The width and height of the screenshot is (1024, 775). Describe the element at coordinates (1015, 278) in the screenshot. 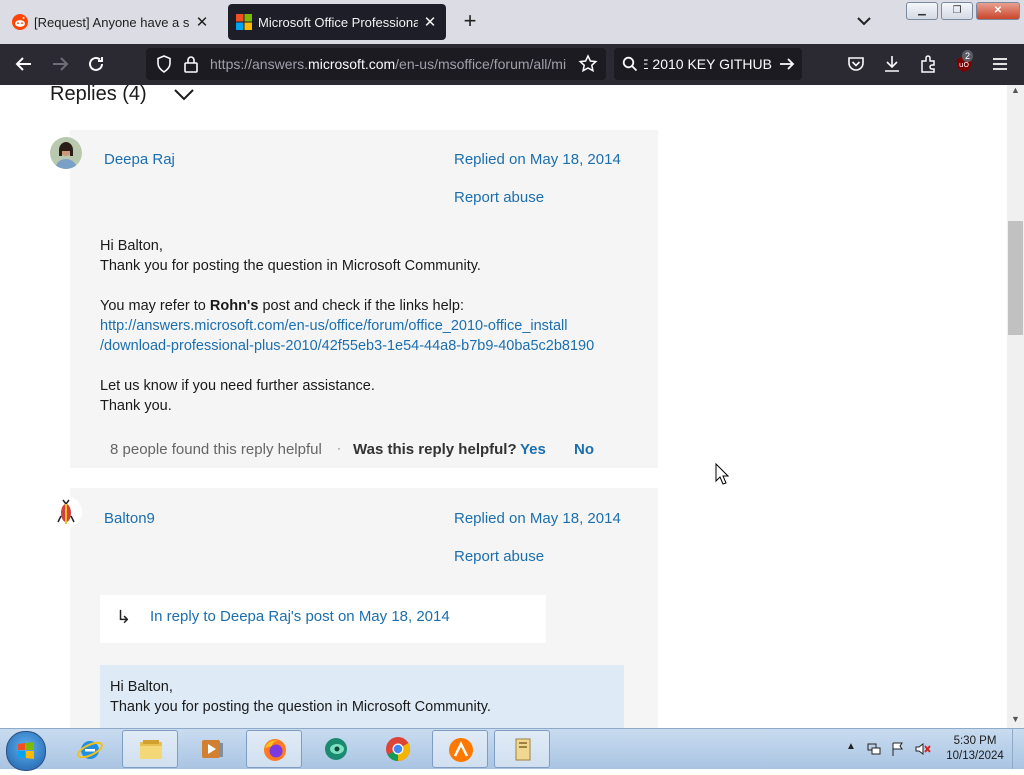

I see `scroll-thumb` at that location.